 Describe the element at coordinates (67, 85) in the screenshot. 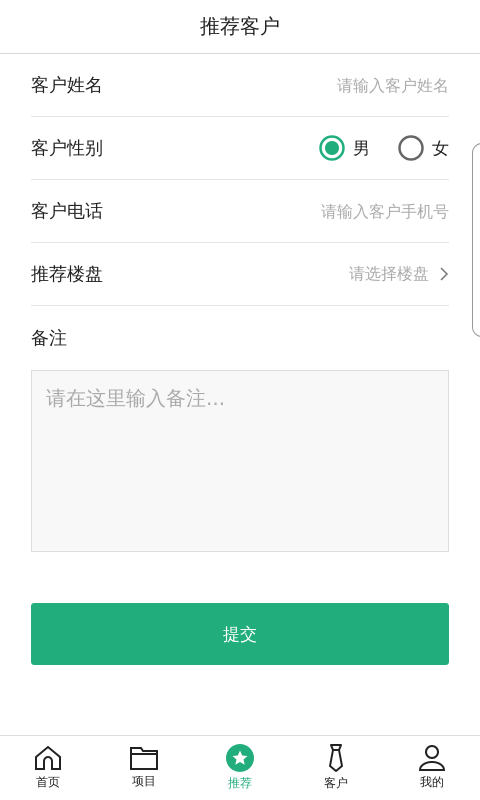

I see `field-label: 客户姓名` at that location.